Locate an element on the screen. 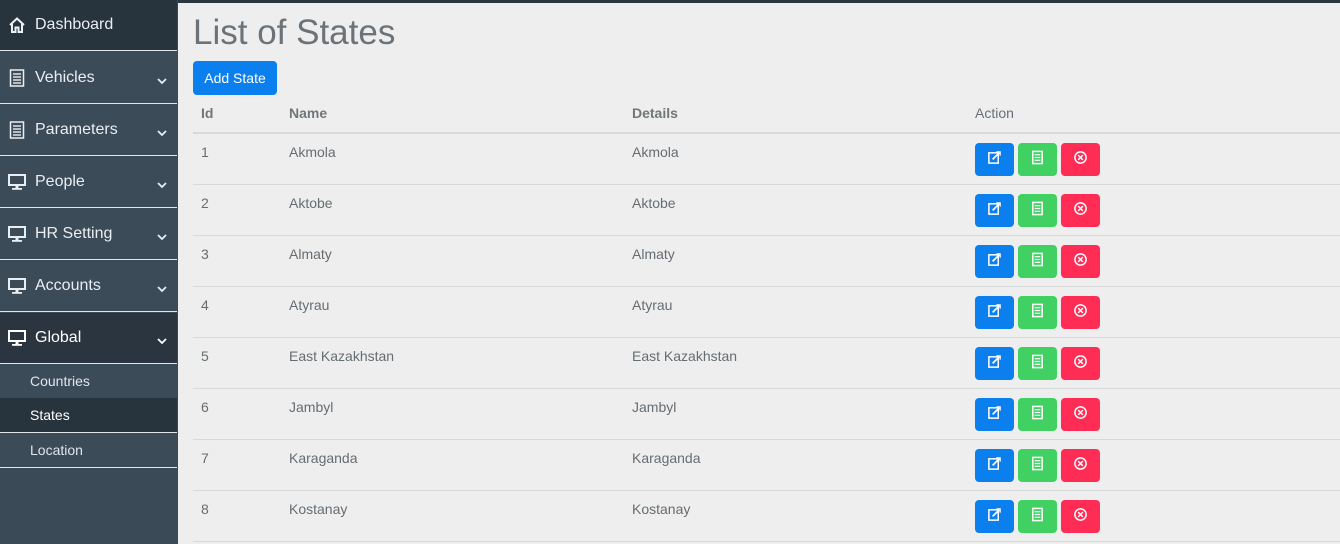  cell-id: 4 is located at coordinates (205, 305).